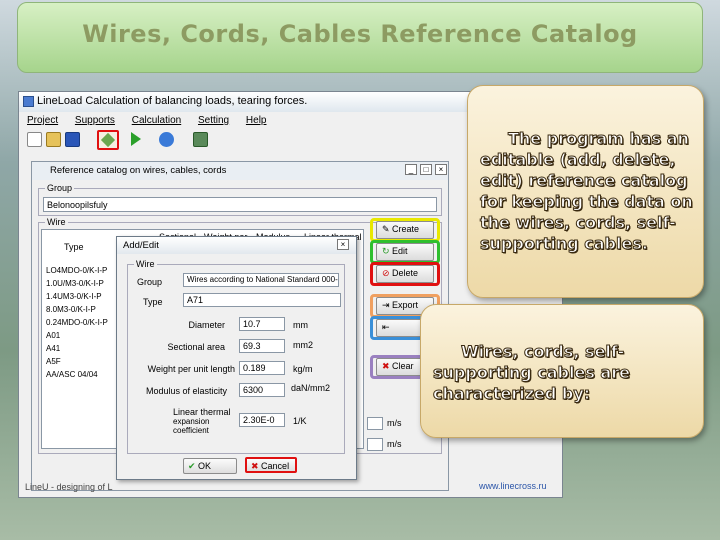  Describe the element at coordinates (136, 139) in the screenshot. I see `run-icon` at that location.